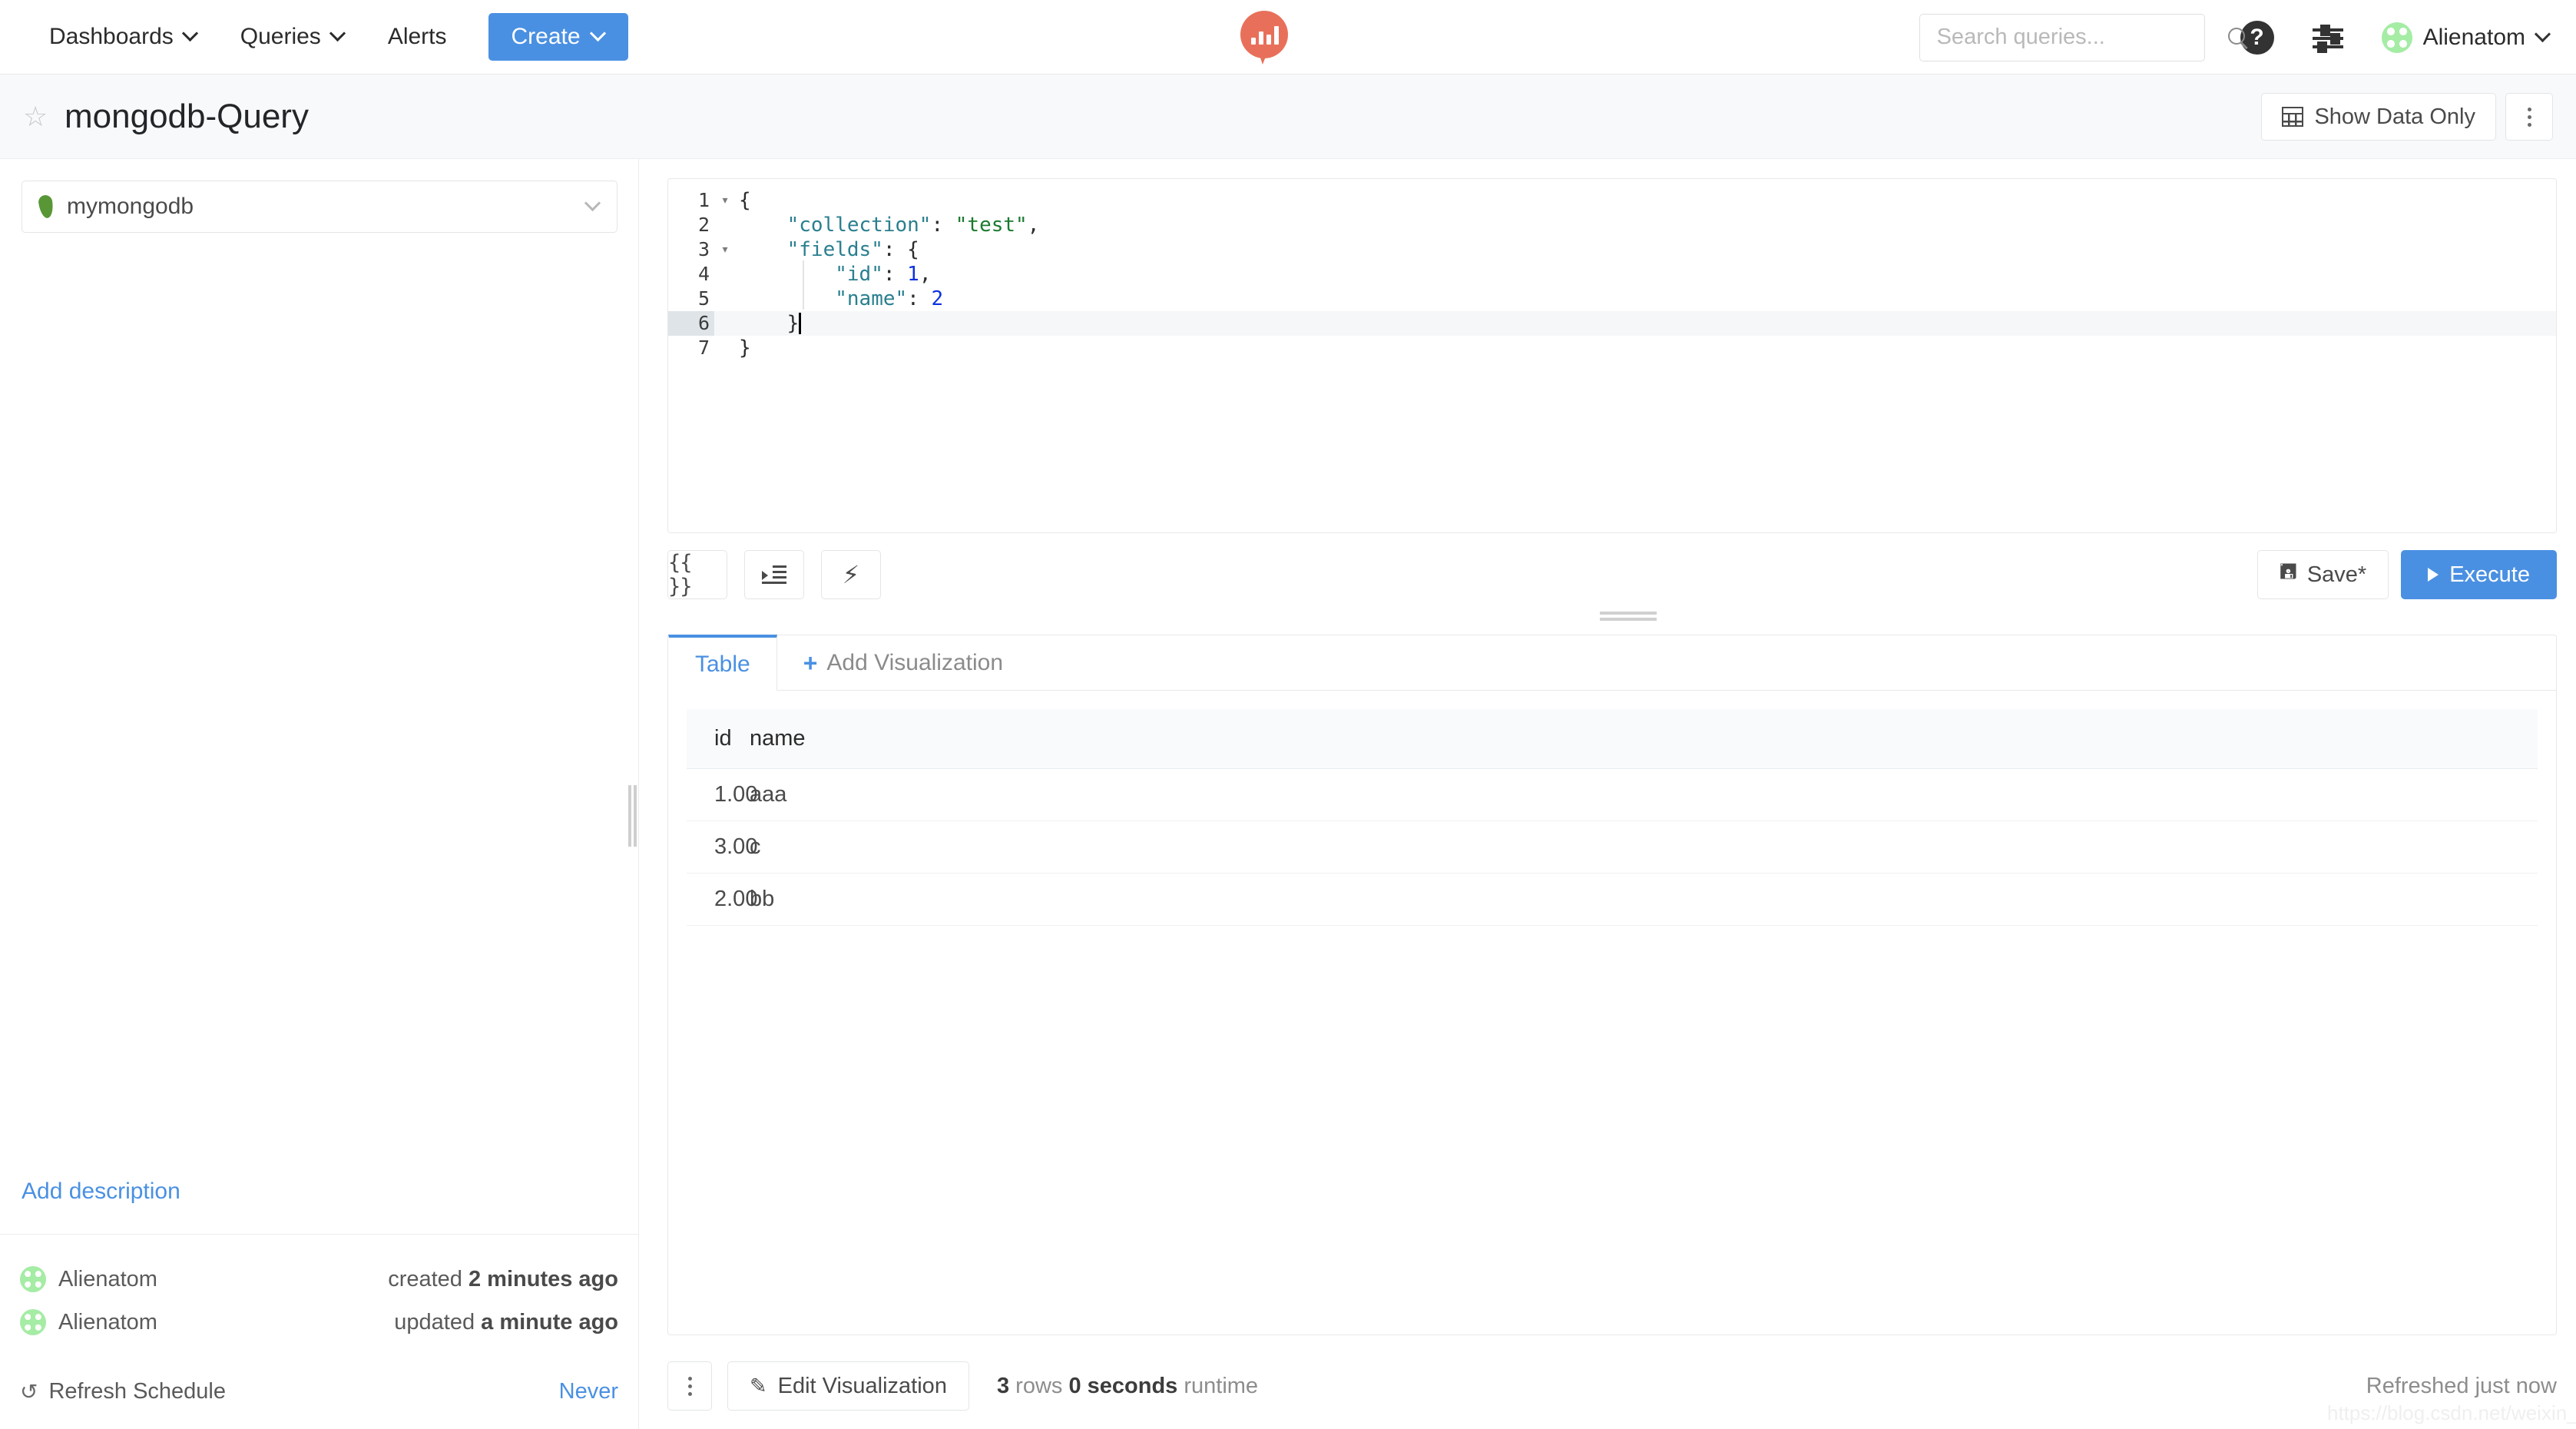  What do you see at coordinates (1128, 1386) in the screenshot?
I see `run-stats: 3 rows 0 seconds runtime` at bounding box center [1128, 1386].